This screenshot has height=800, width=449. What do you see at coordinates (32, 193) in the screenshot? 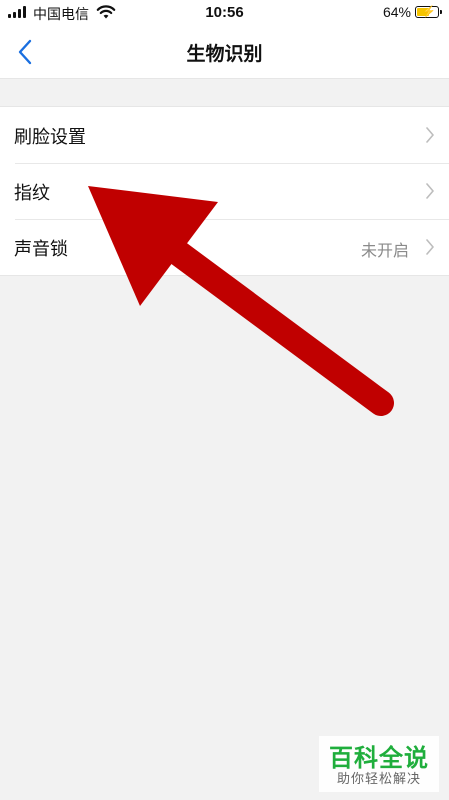
I see `settings-item-label: 指纹` at bounding box center [32, 193].